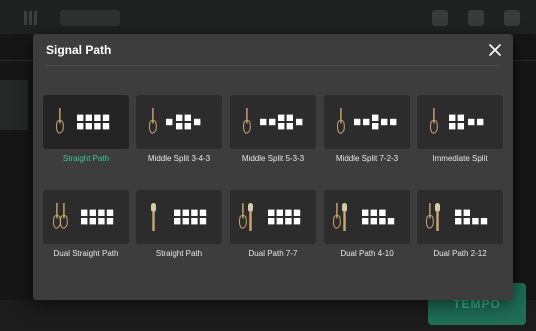  I want to click on settings-icon, so click(512, 18).